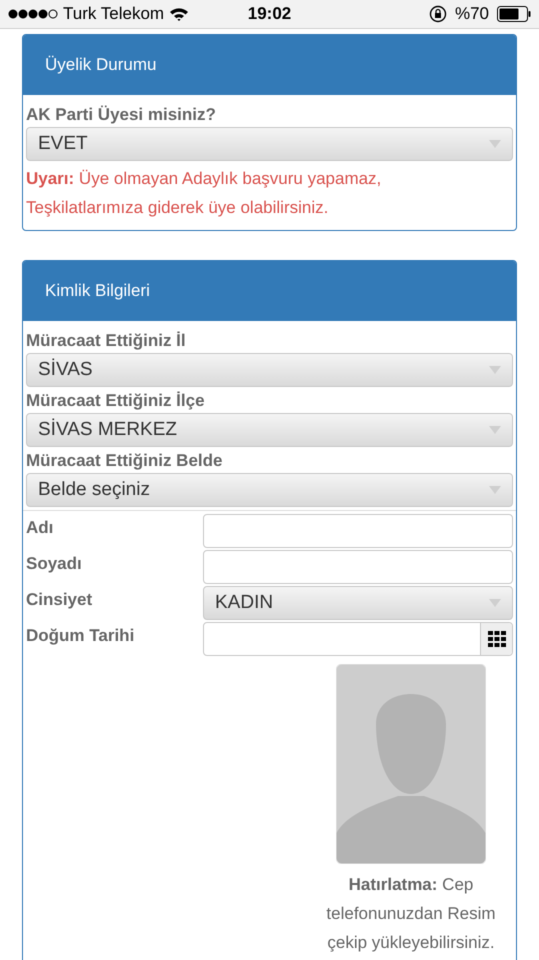  Describe the element at coordinates (106, 341) in the screenshot. I see `field-label: Müracaat Ettiğiniz İl` at that location.